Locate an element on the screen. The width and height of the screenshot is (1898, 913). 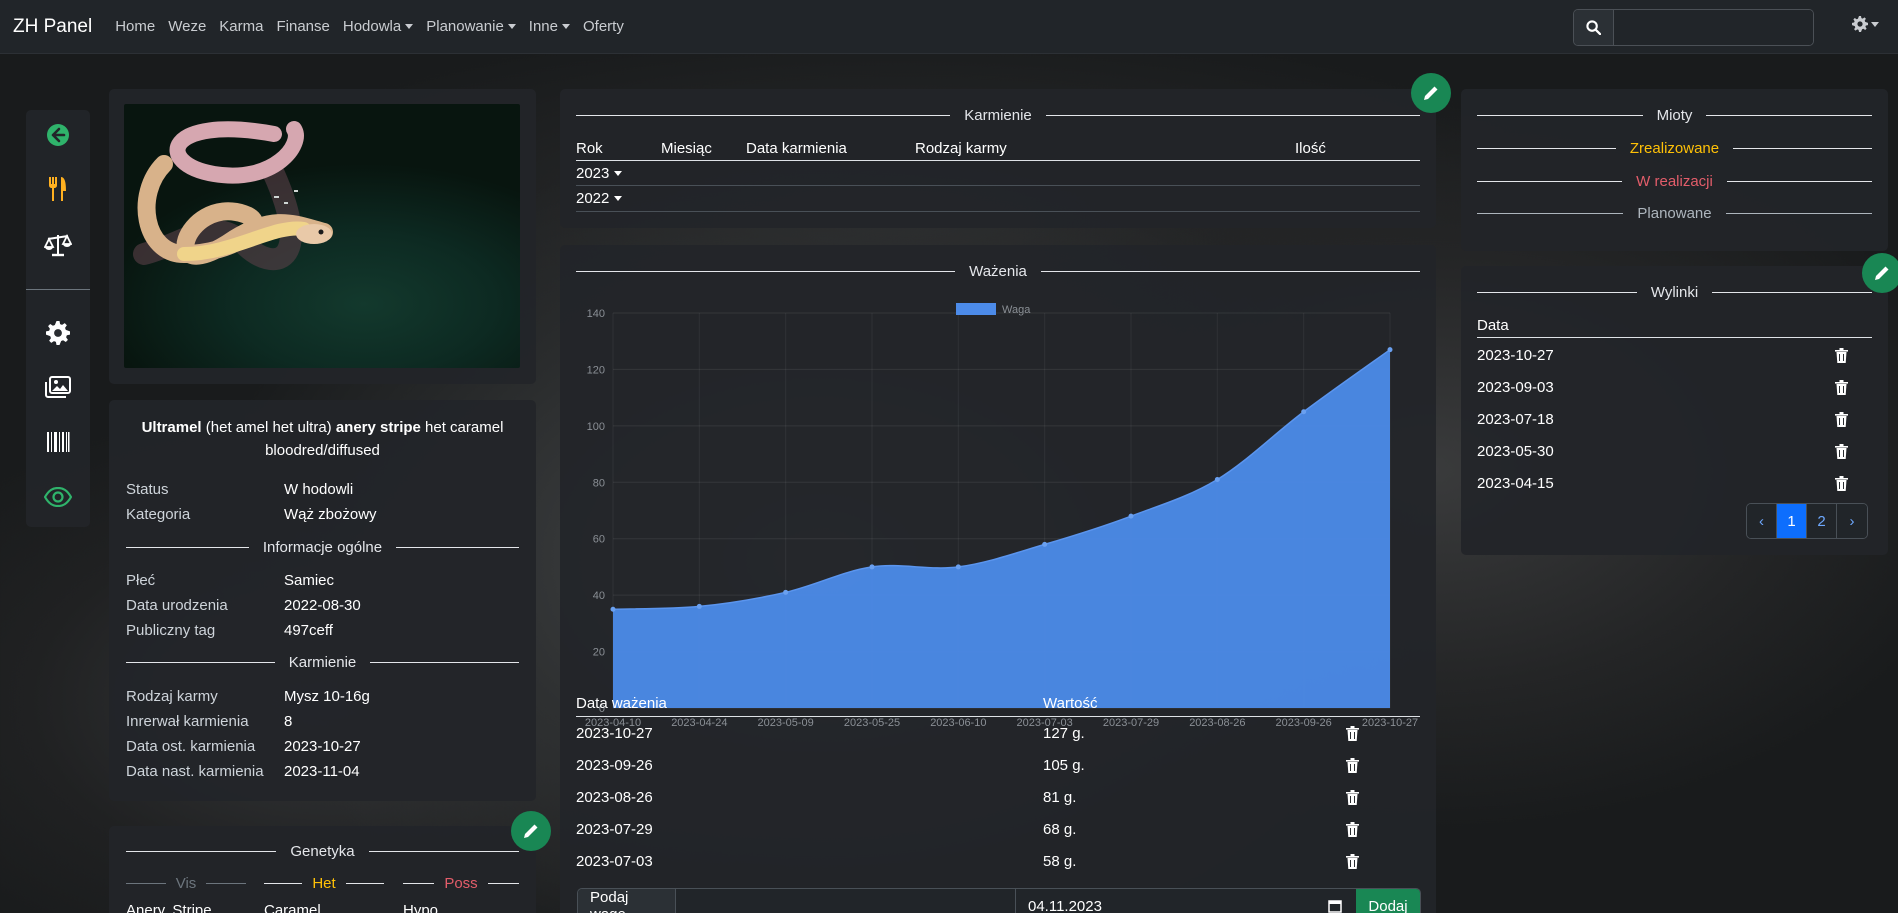
genetics-heading: Genetyka is located at coordinates (322, 851).